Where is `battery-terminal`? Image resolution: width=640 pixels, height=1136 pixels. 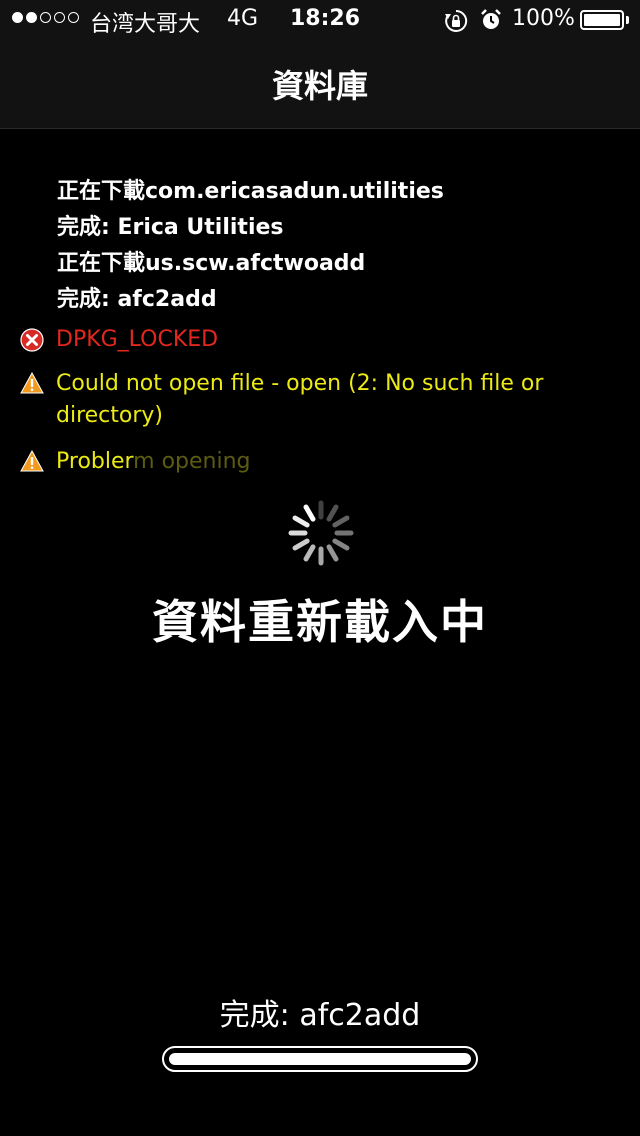
battery-terminal is located at coordinates (627, 20).